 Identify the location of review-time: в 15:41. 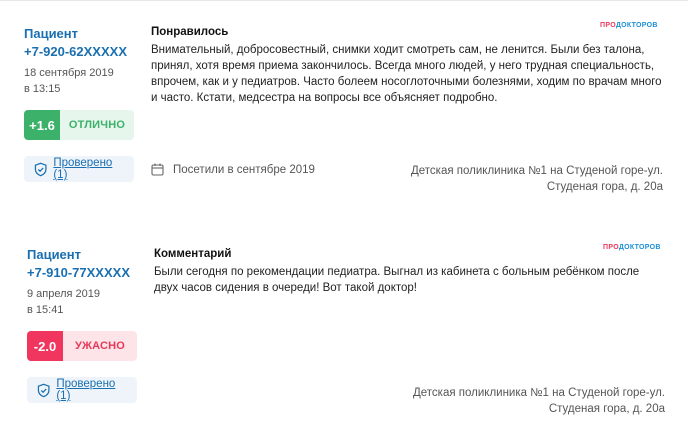
(45, 310).